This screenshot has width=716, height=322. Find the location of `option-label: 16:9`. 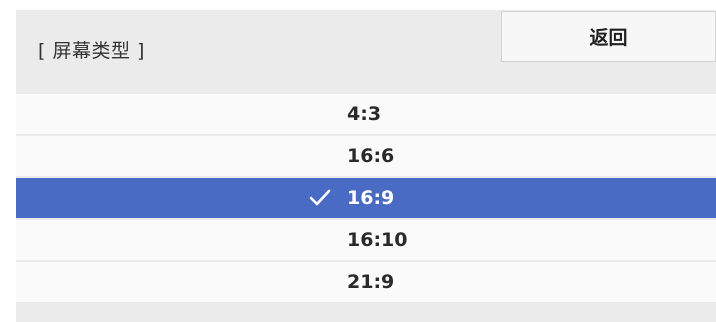

option-label: 16:9 is located at coordinates (371, 198).